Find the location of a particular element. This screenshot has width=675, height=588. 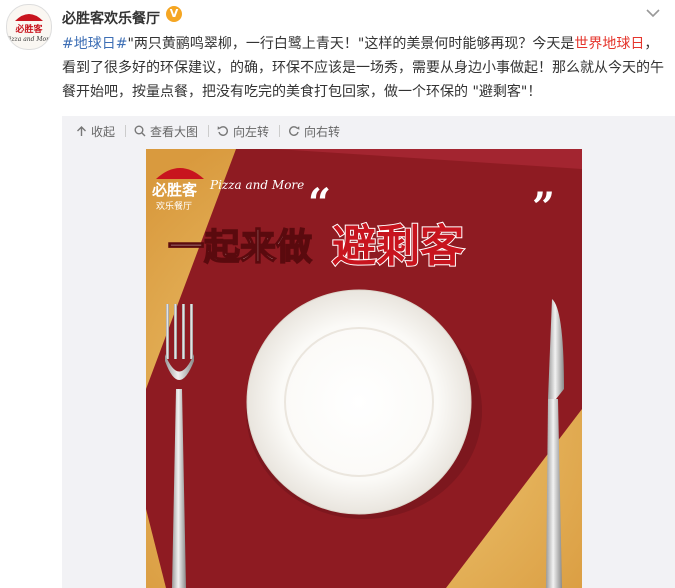

avatar: 必胜客 Pizza and More is located at coordinates (29, 27).